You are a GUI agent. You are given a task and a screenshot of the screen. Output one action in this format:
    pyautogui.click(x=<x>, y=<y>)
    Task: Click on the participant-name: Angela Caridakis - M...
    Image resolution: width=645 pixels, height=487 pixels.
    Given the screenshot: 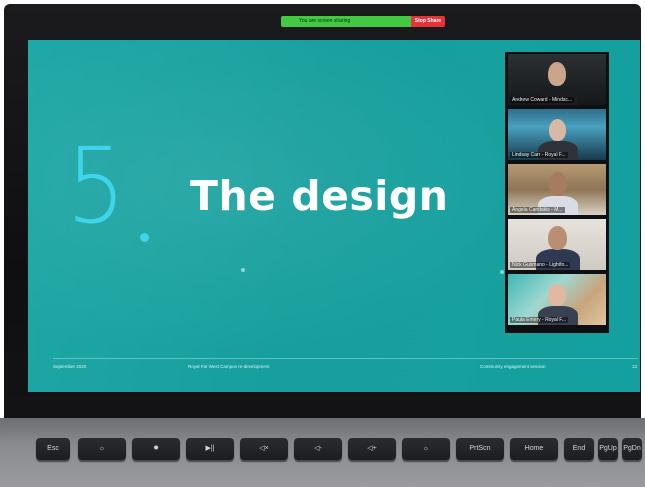 What is the action you would take?
    pyautogui.click(x=537, y=210)
    